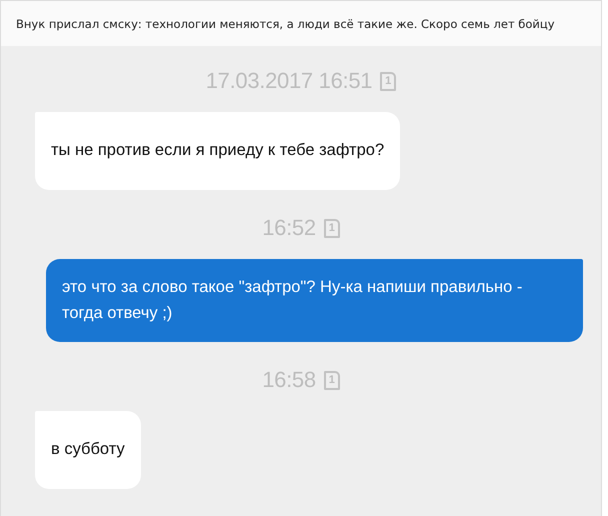  What do you see at coordinates (217, 151) in the screenshot?
I see `received-message-bubble: ты не против если я приеду к тебе зафтро?` at bounding box center [217, 151].